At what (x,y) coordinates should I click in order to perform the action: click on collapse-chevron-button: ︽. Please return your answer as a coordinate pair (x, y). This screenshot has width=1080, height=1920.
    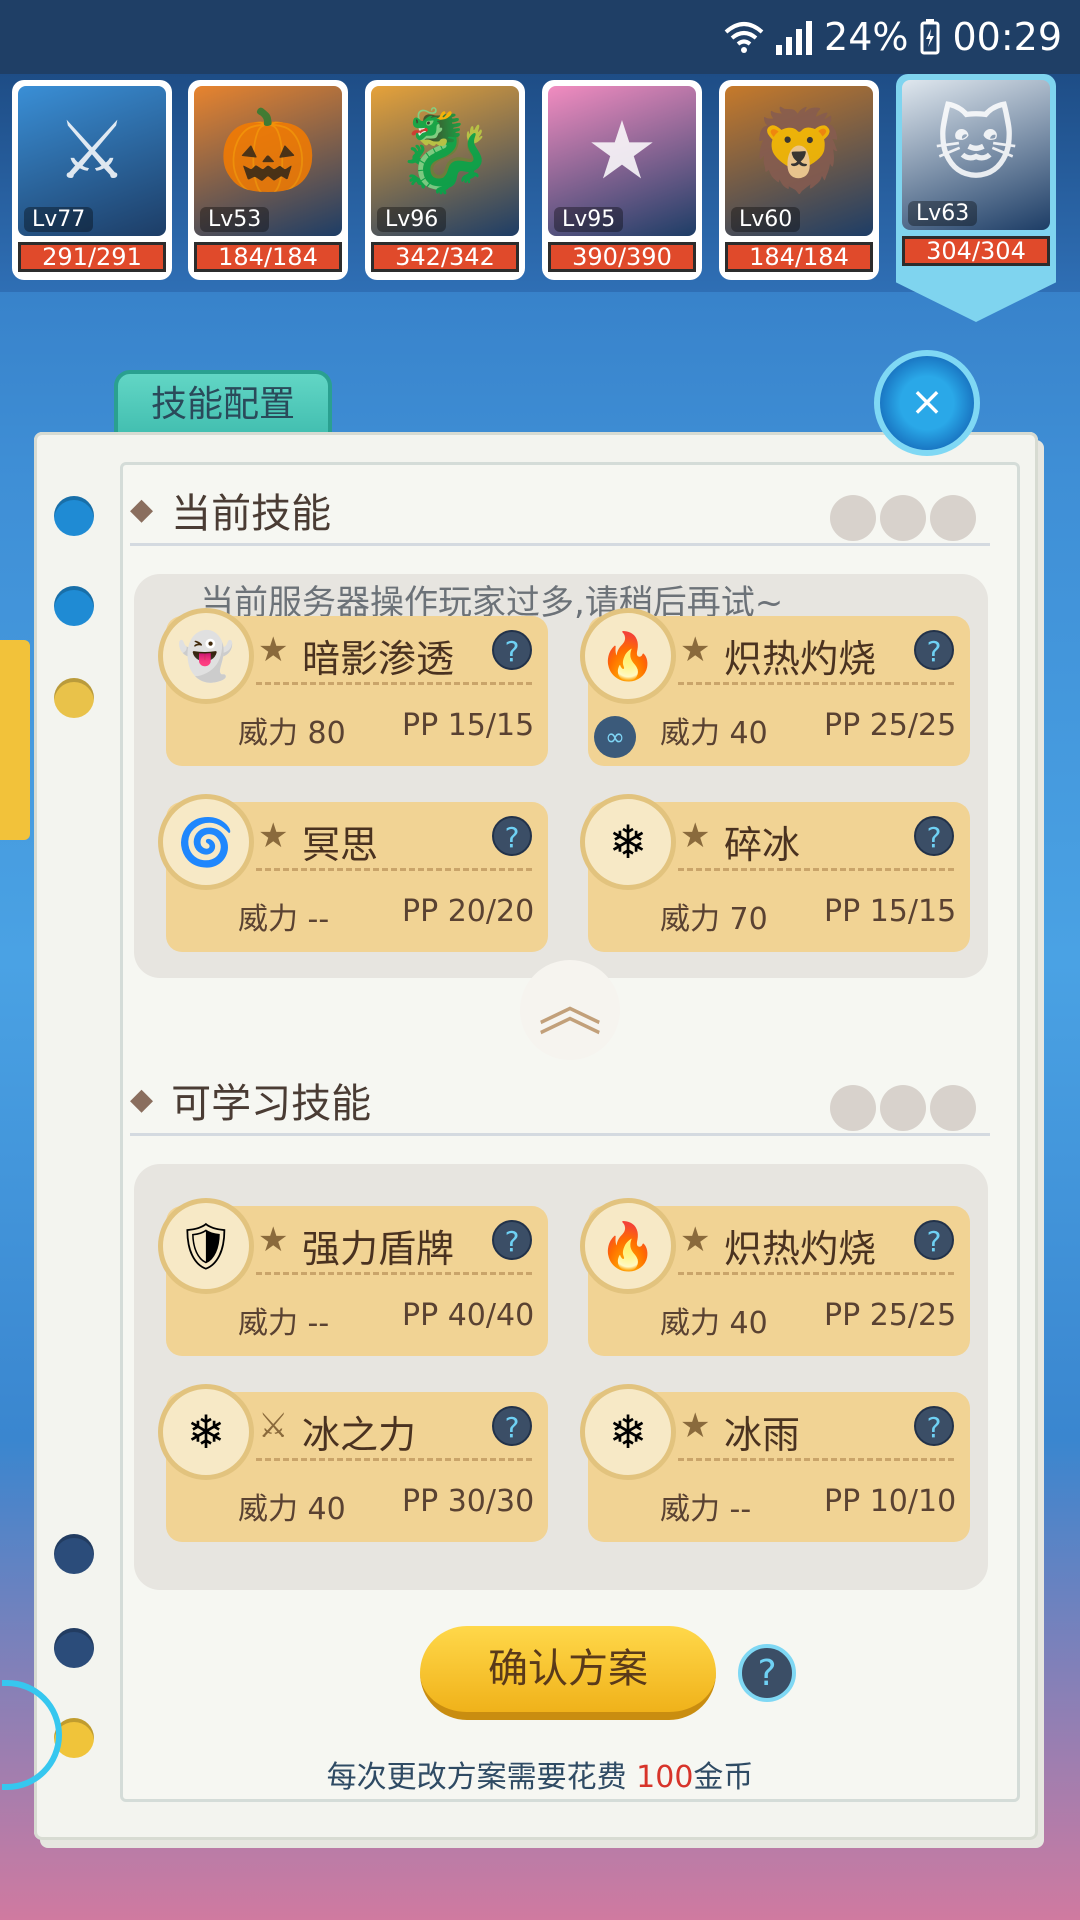
    Looking at the image, I should click on (570, 1010).